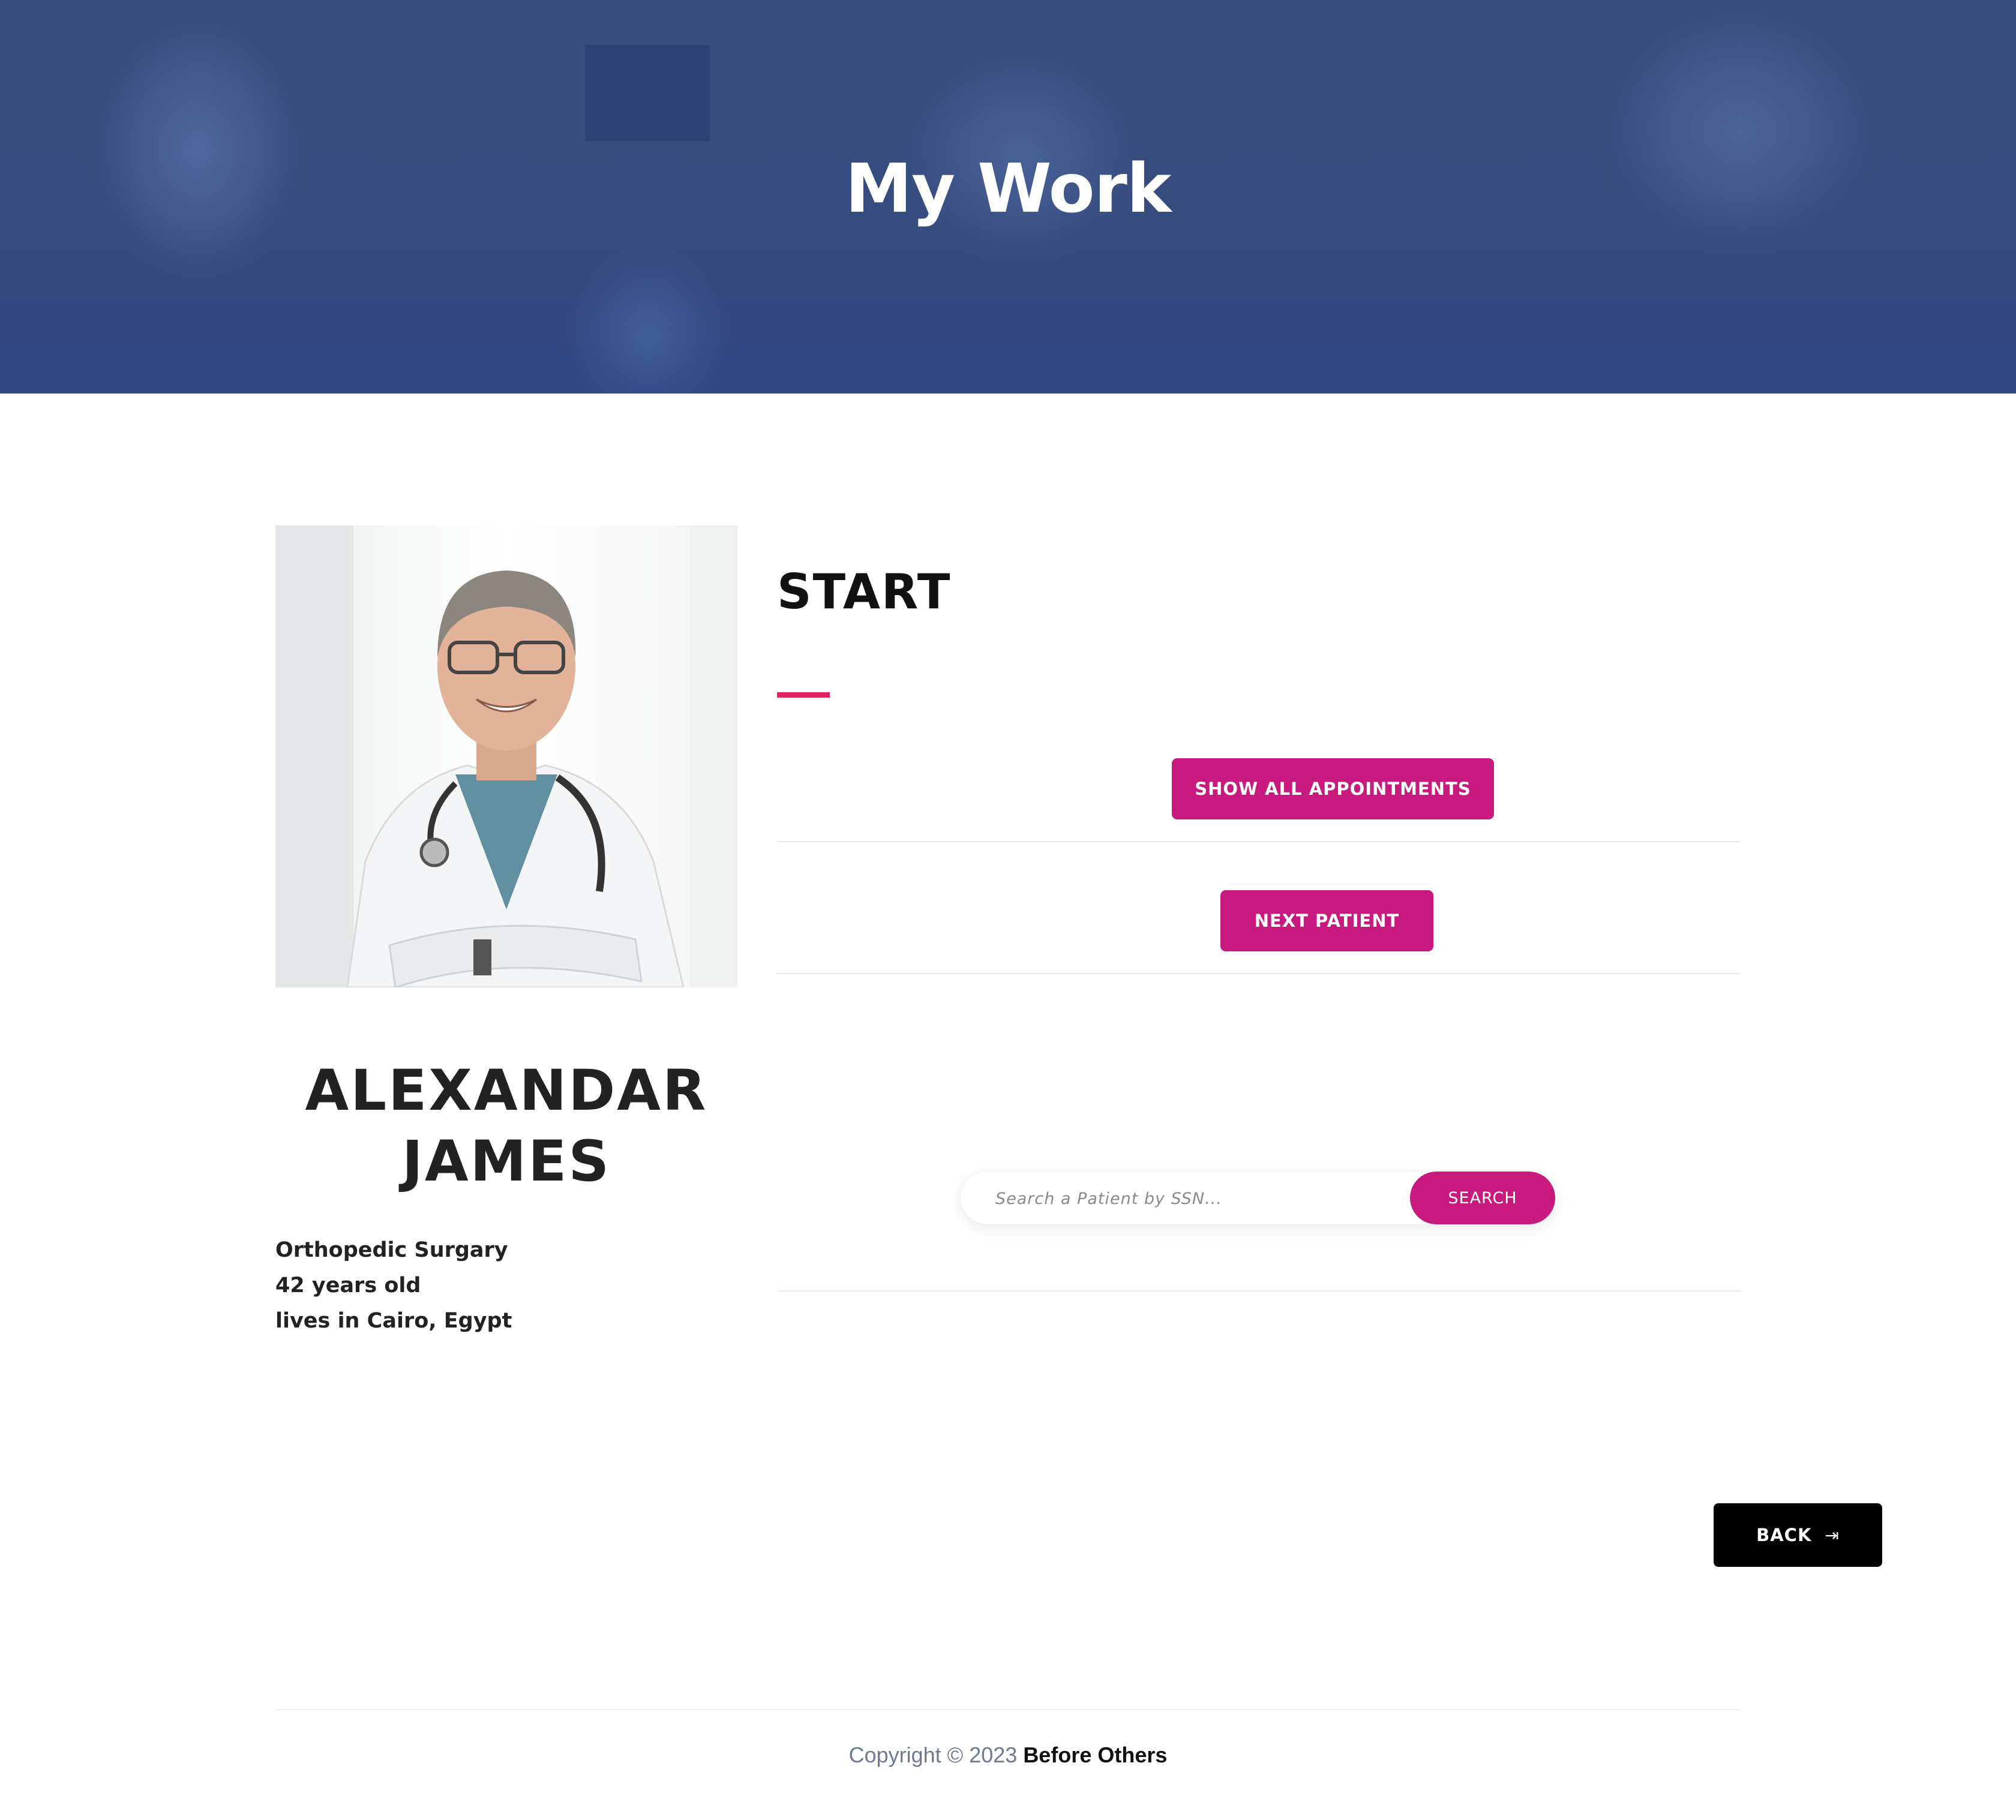  What do you see at coordinates (1482, 1198) in the screenshot?
I see `search-button: SEARCH` at bounding box center [1482, 1198].